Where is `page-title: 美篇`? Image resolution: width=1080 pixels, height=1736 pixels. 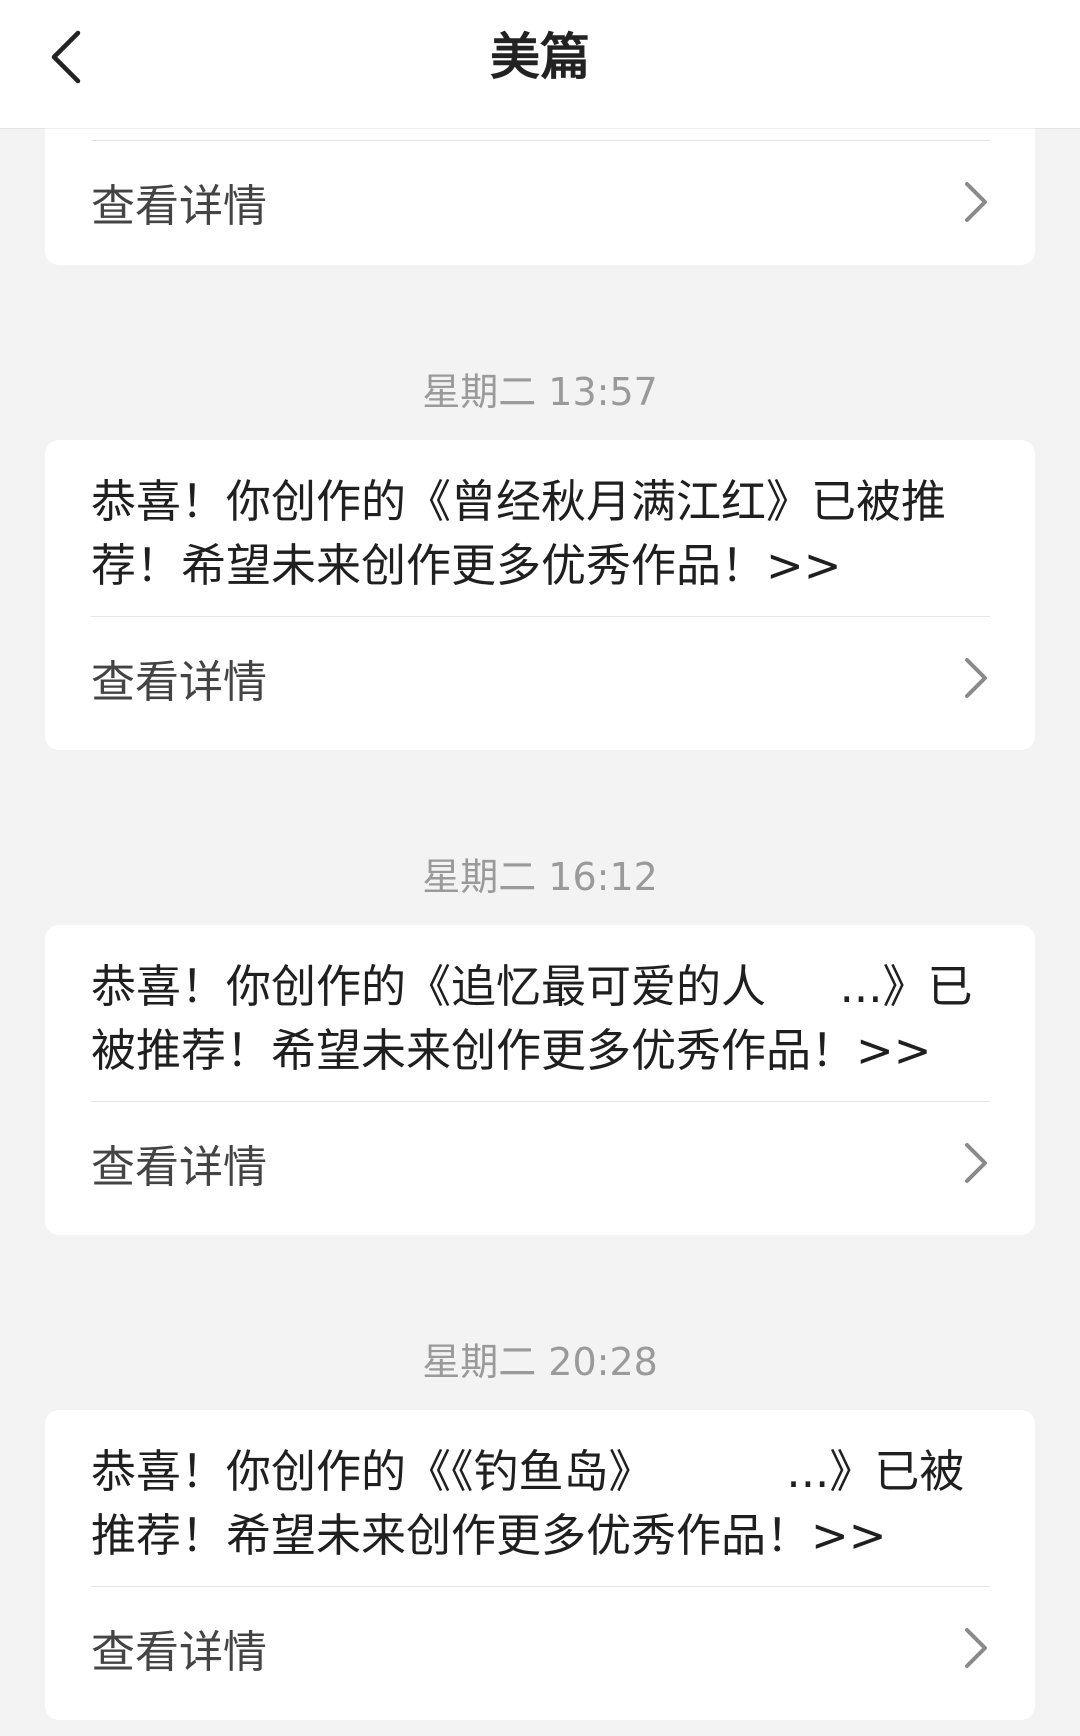
page-title: 美篇 is located at coordinates (540, 57).